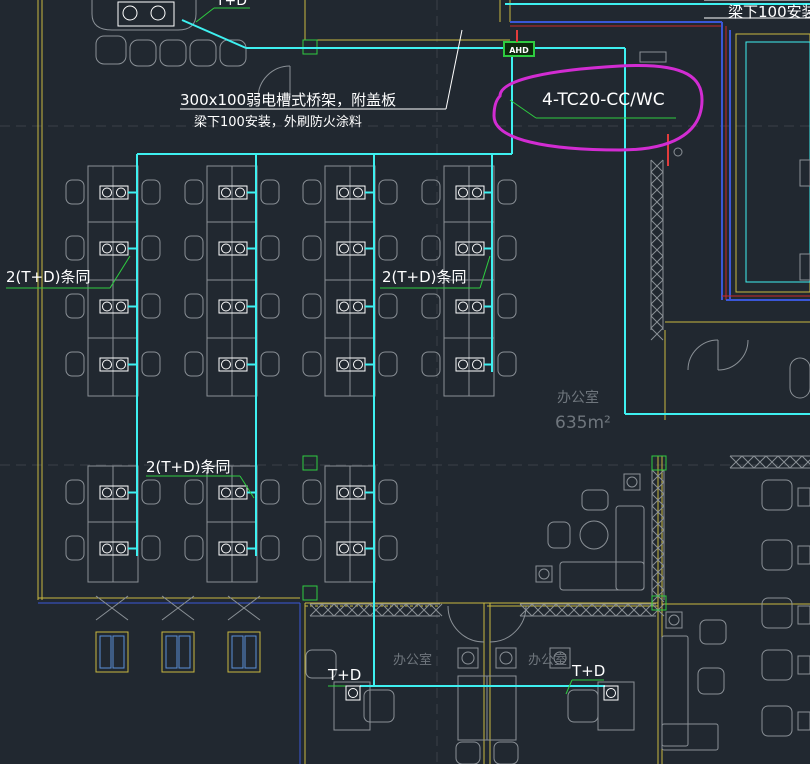  I want to click on ahd-box: AHD, so click(519, 49).